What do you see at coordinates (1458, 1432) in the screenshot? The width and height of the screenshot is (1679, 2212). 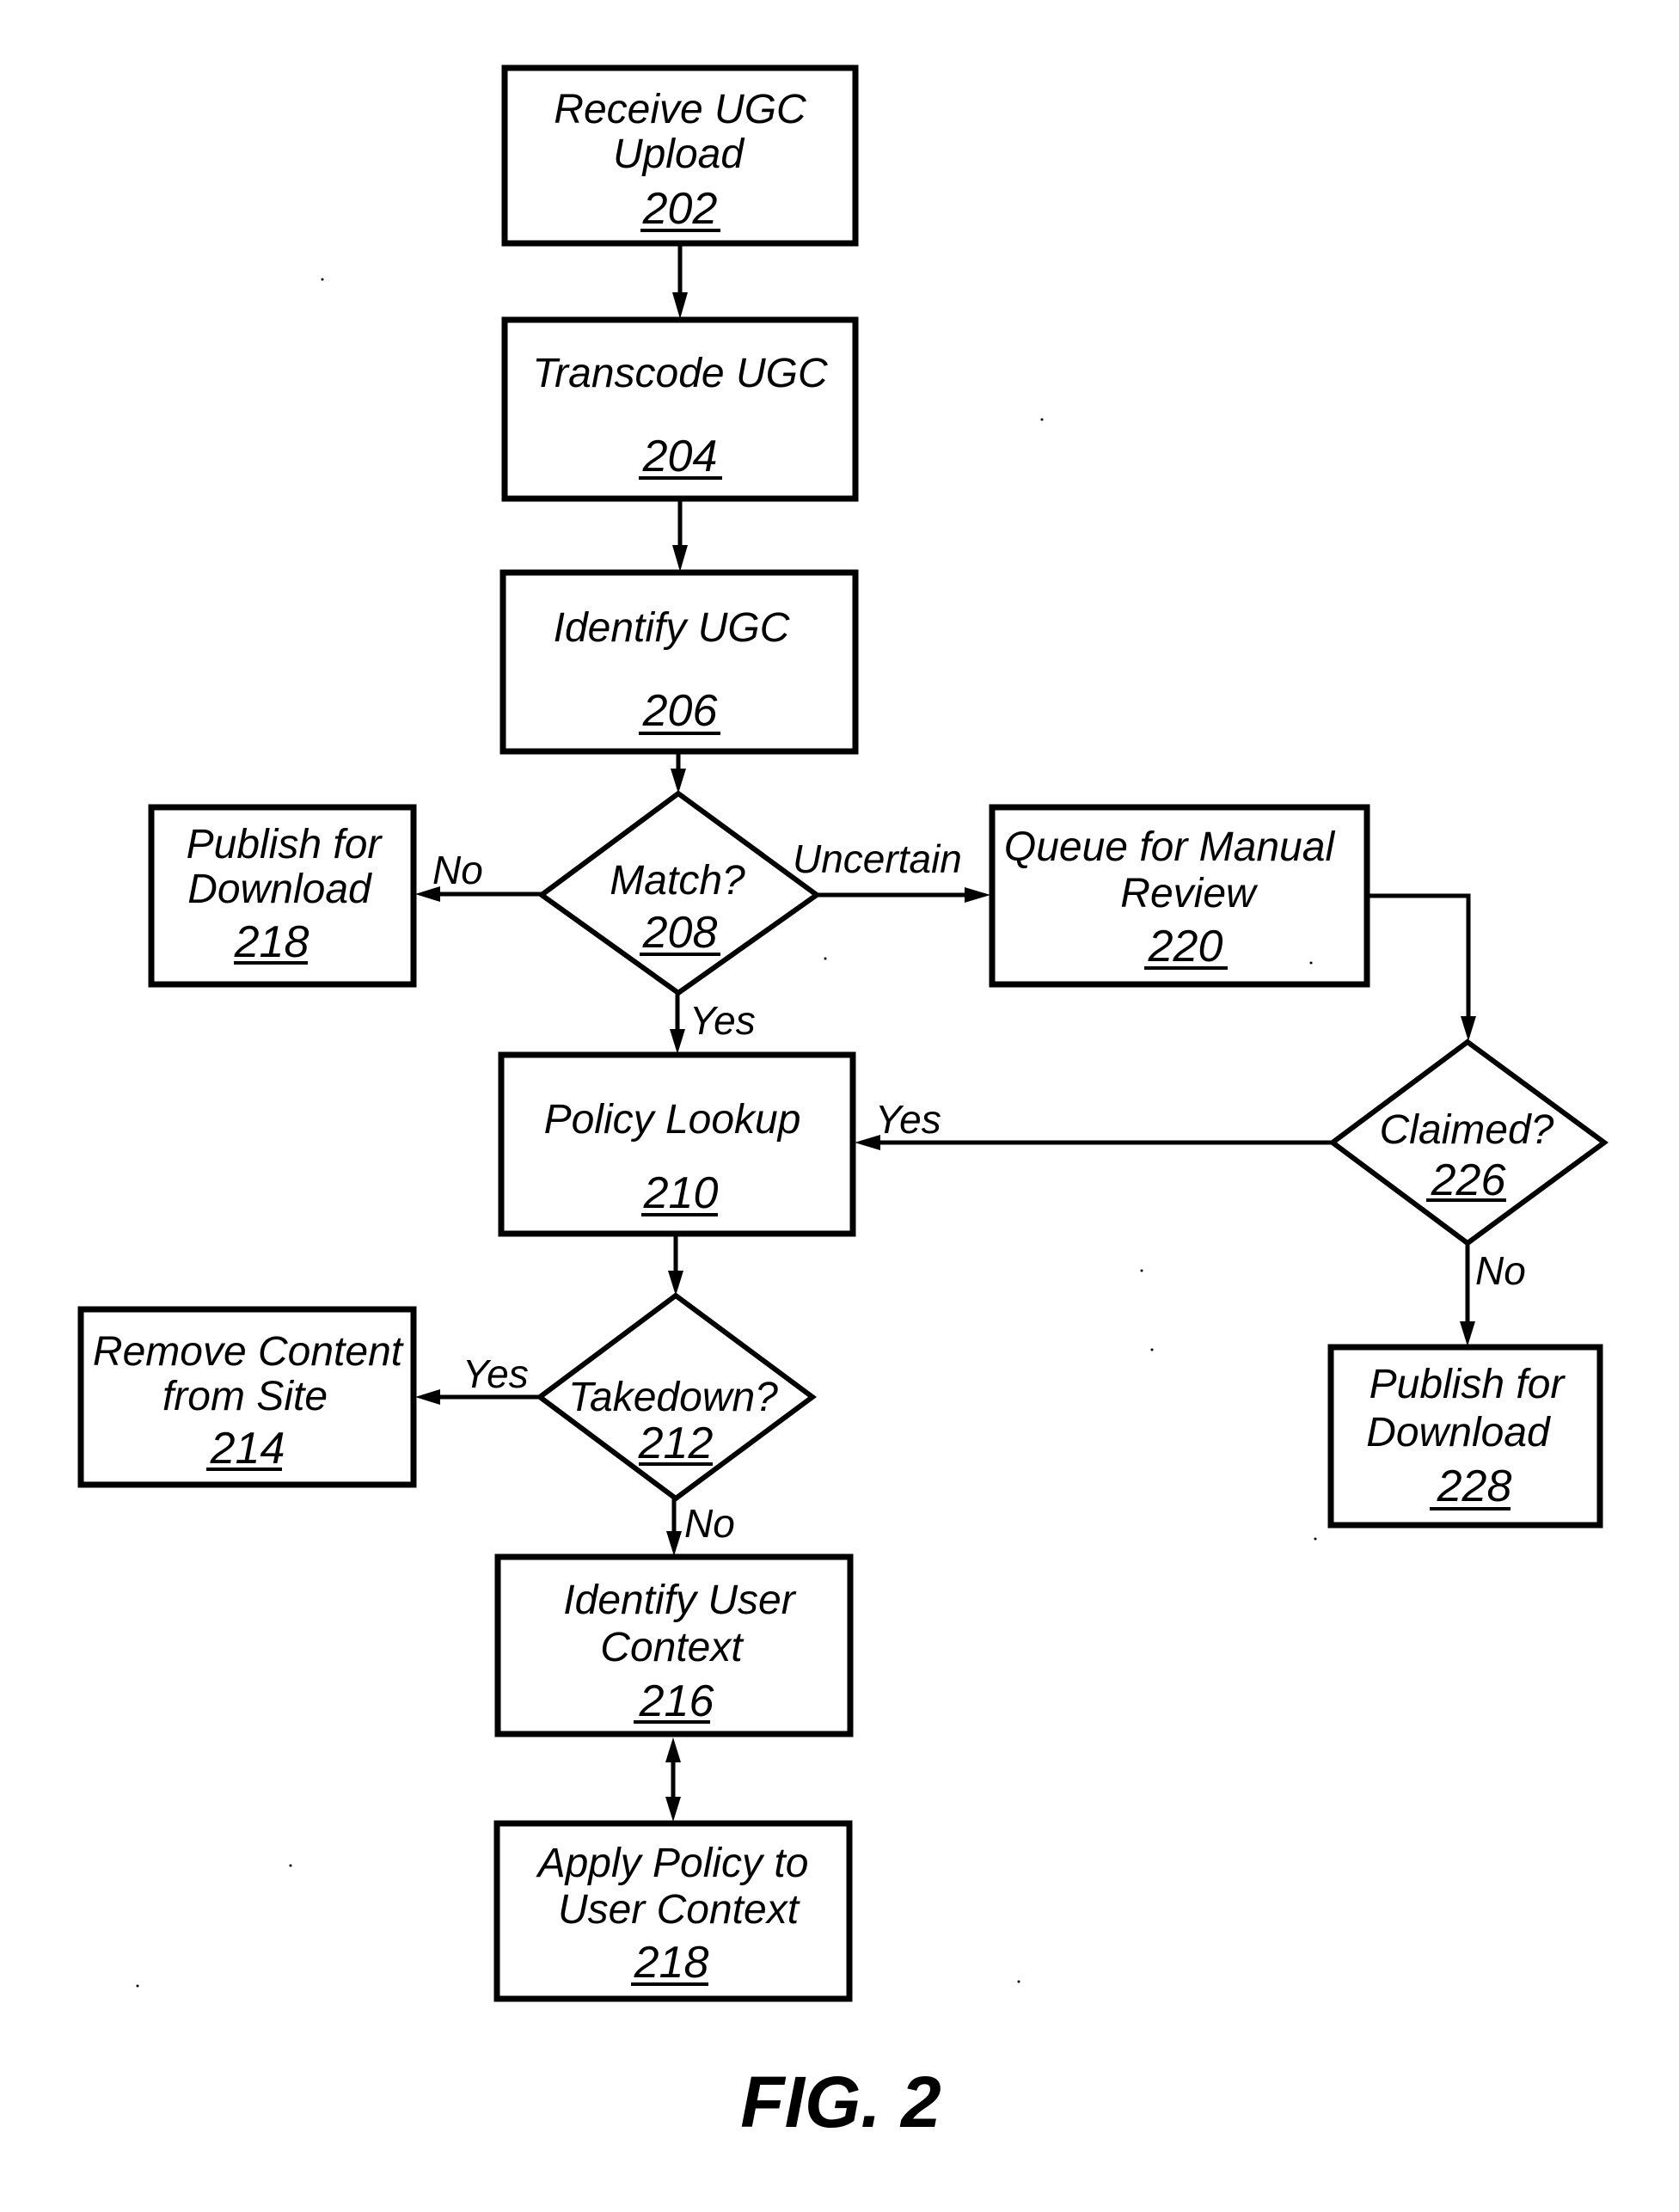 I see `node-228-line-2: Download` at bounding box center [1458, 1432].